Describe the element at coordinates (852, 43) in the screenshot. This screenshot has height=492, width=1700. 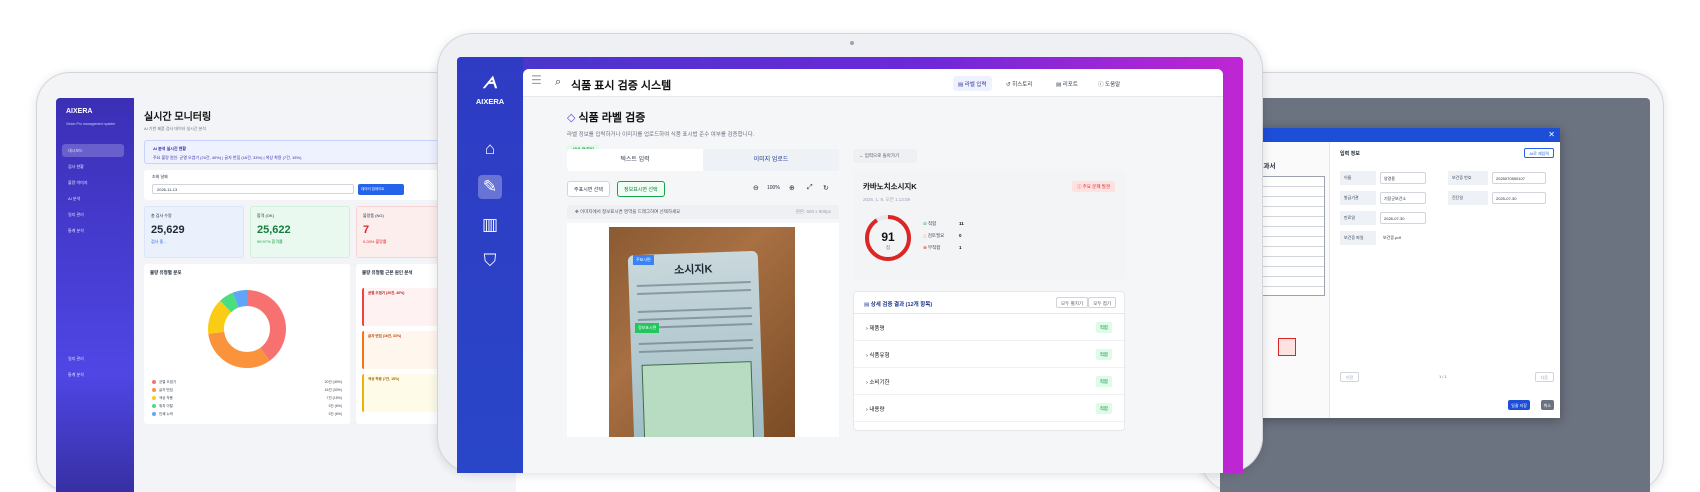
I see `camera-dot` at that location.